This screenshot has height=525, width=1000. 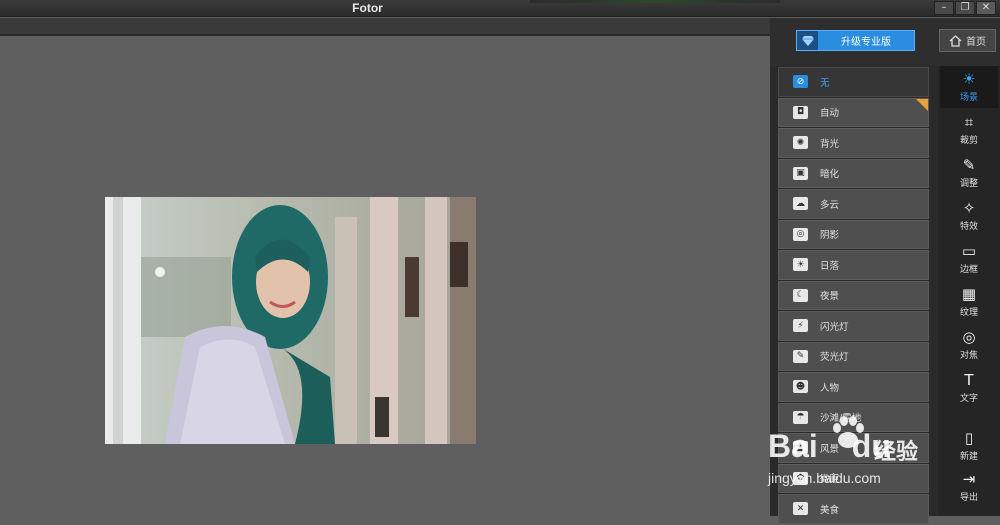 I want to click on scene-item: ✕ 美食, so click(x=853, y=509).